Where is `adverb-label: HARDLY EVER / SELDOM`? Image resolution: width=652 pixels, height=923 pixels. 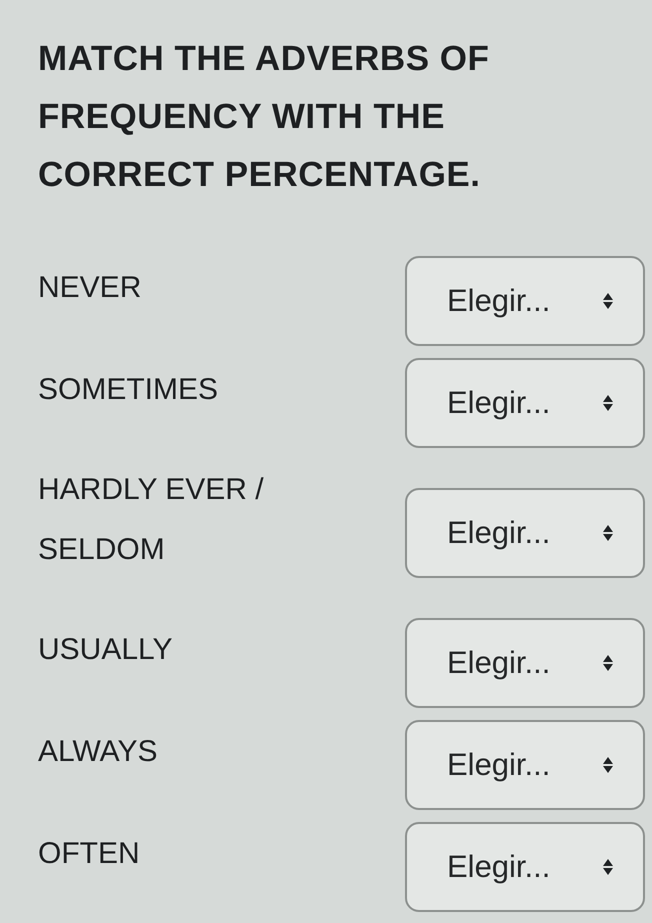
adverb-label: HARDLY EVER / SELDOM is located at coordinates (151, 520).